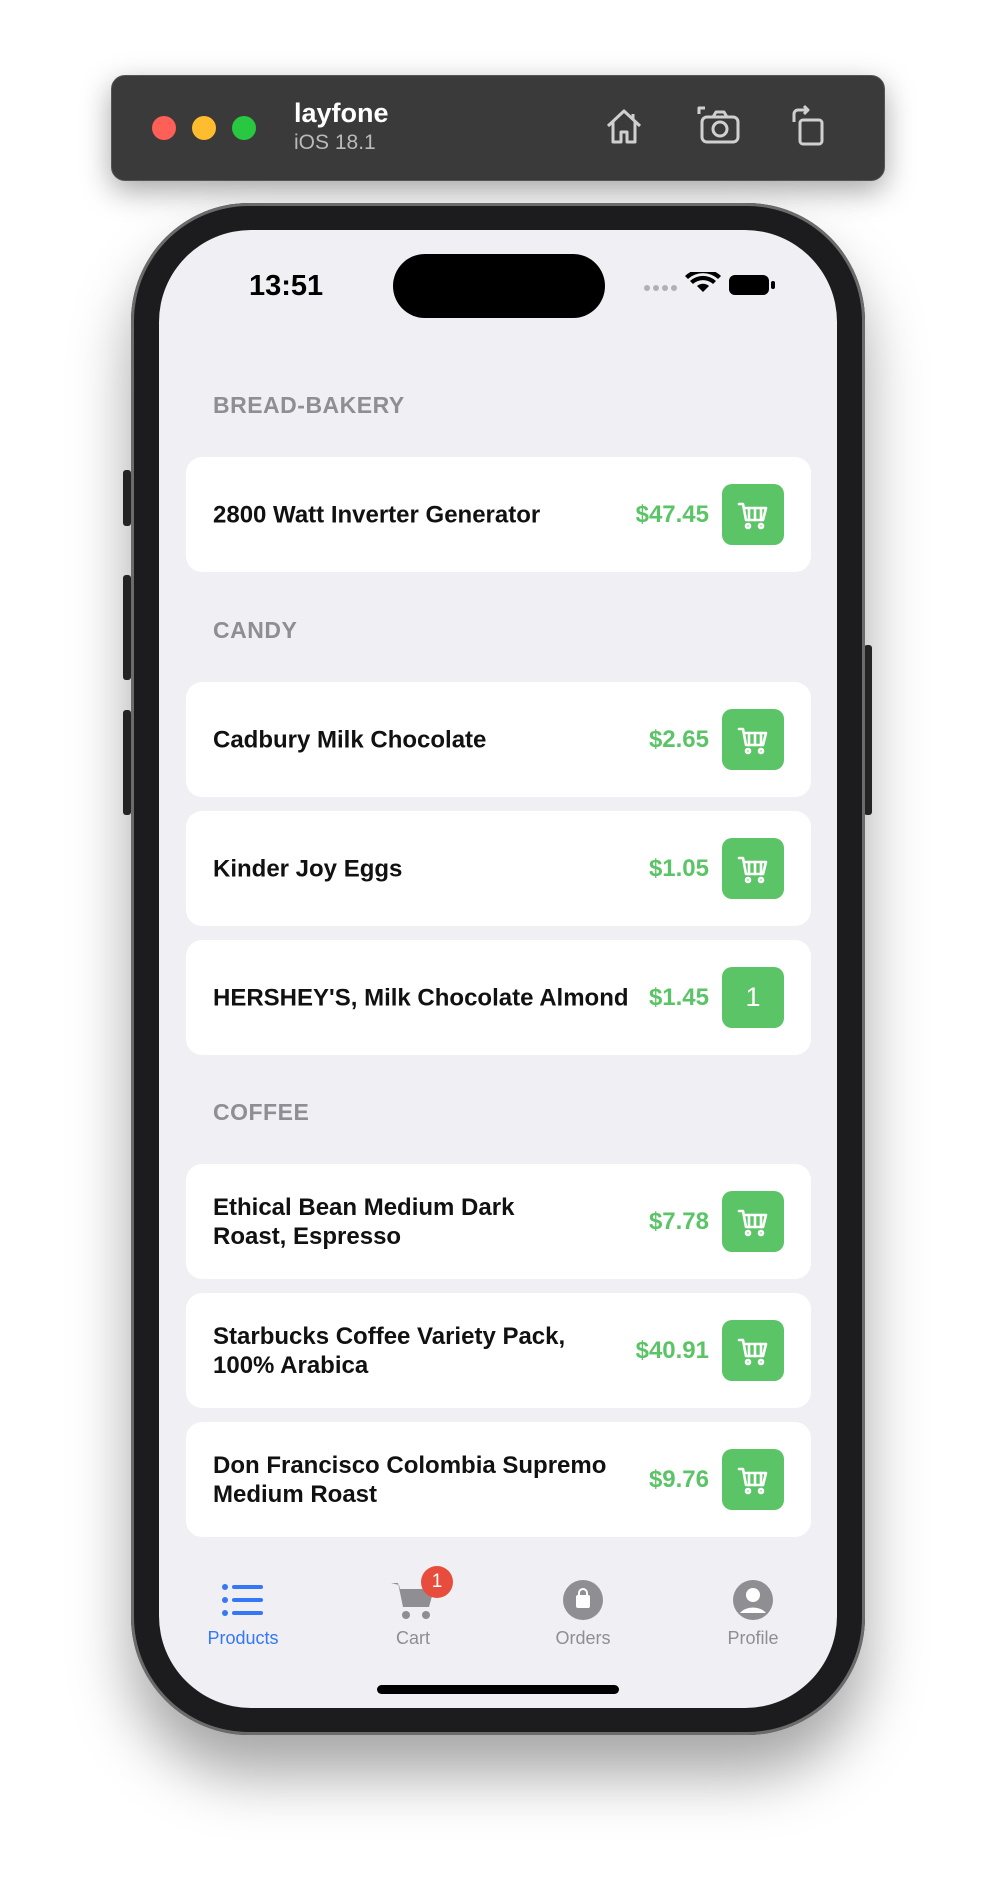  Describe the element at coordinates (127, 762) in the screenshot. I see `volume-down-button` at that location.